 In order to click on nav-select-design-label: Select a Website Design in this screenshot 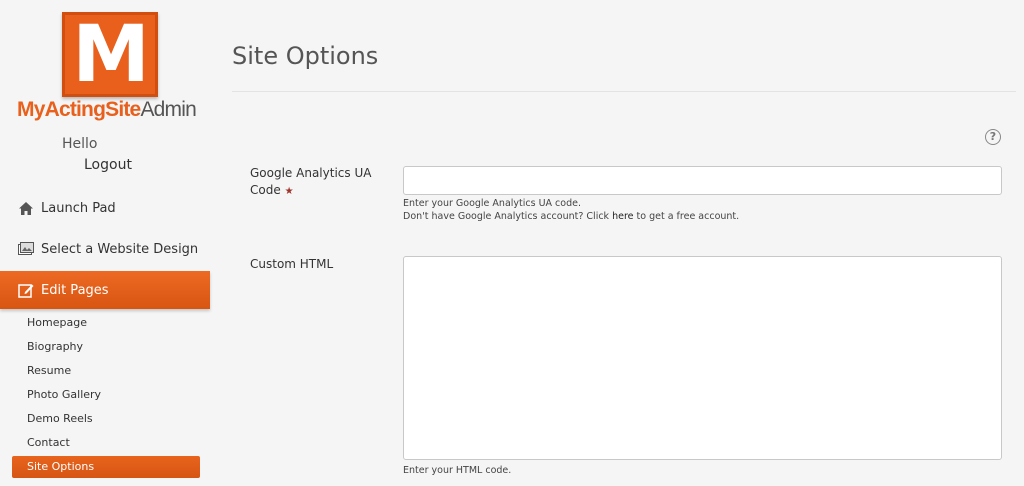, I will do `click(120, 249)`.